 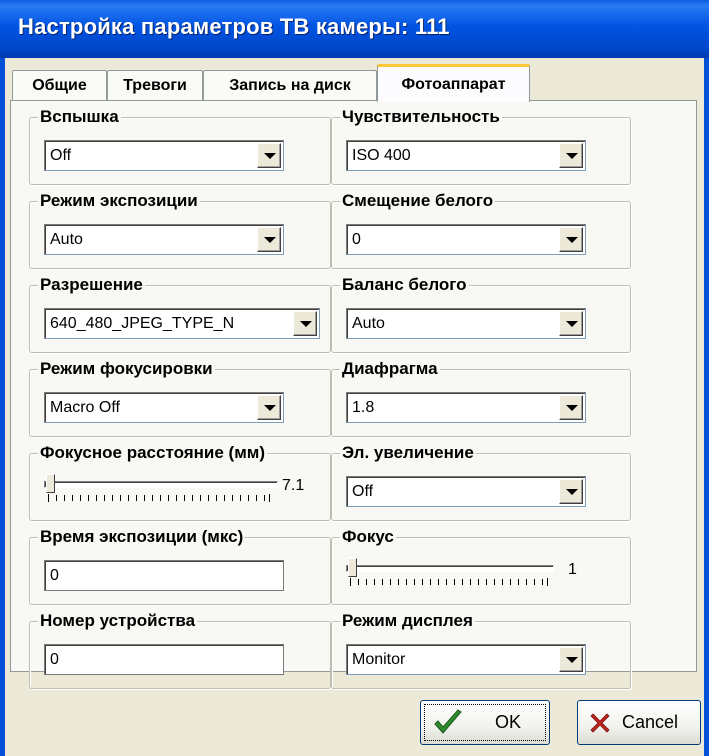 What do you see at coordinates (363, 491) in the screenshot?
I see `digital-zoom-value: Off` at bounding box center [363, 491].